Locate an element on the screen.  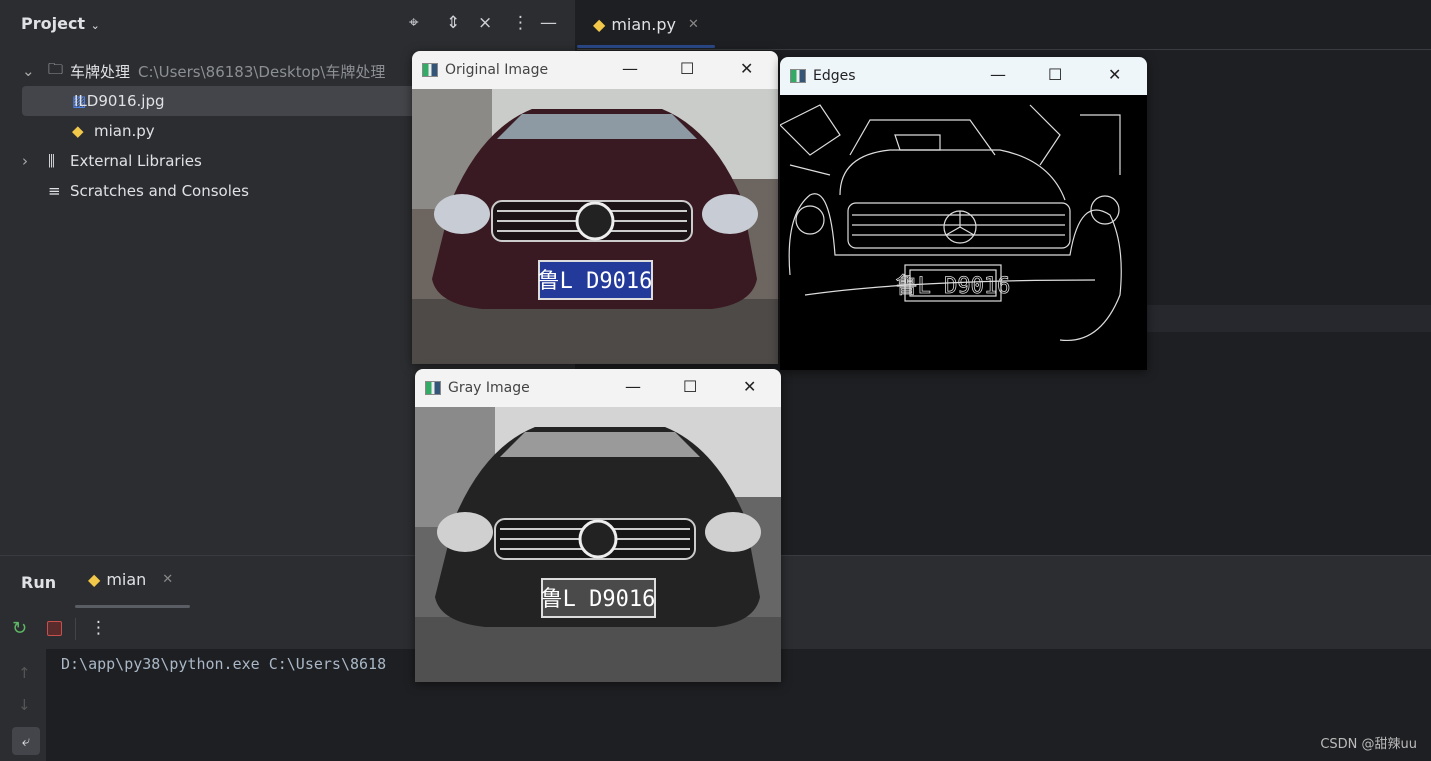
rerun-icon: ↻ is located at coordinates (19, 628).